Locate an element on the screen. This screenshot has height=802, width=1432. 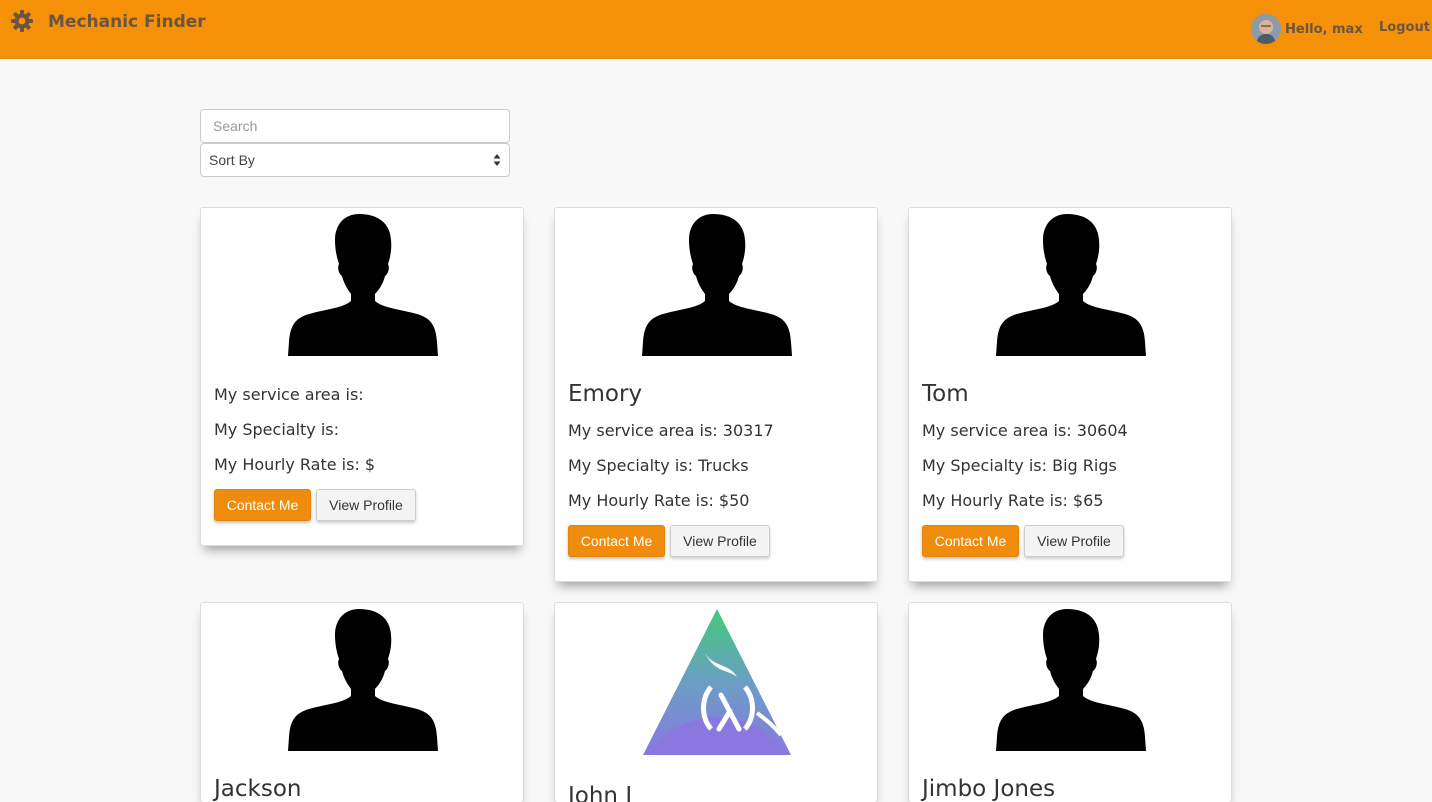
specialty-line: My Specialty is: Big Rigs is located at coordinates (1019, 465).